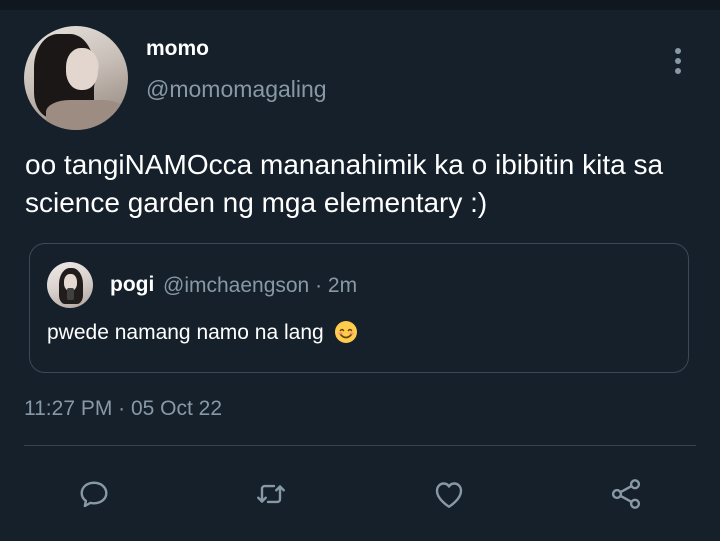 This screenshot has height=541, width=720. I want to click on top-bar, so click(360, 5).